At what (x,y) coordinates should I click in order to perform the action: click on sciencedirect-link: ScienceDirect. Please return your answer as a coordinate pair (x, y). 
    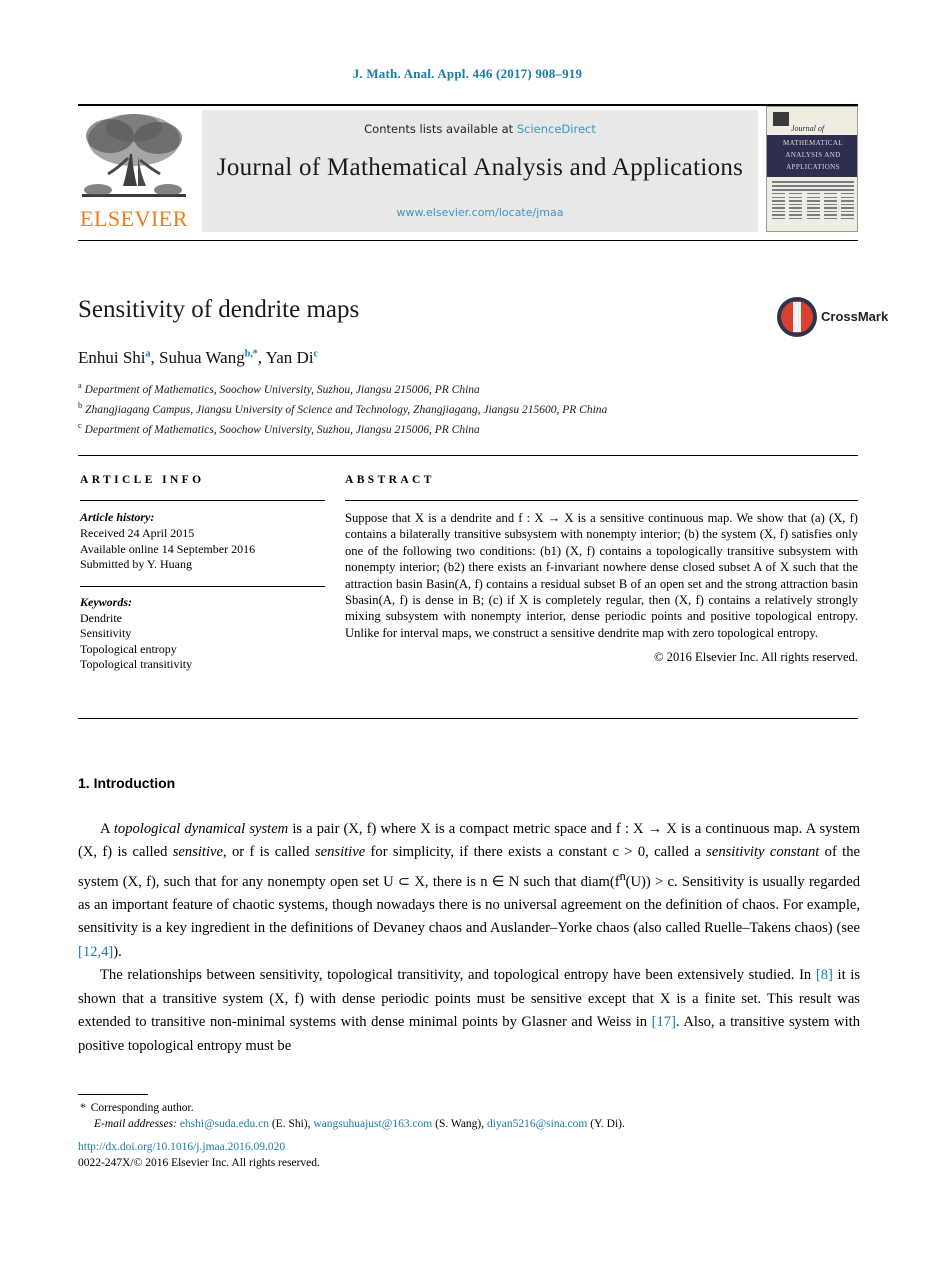
    Looking at the image, I should click on (556, 129).